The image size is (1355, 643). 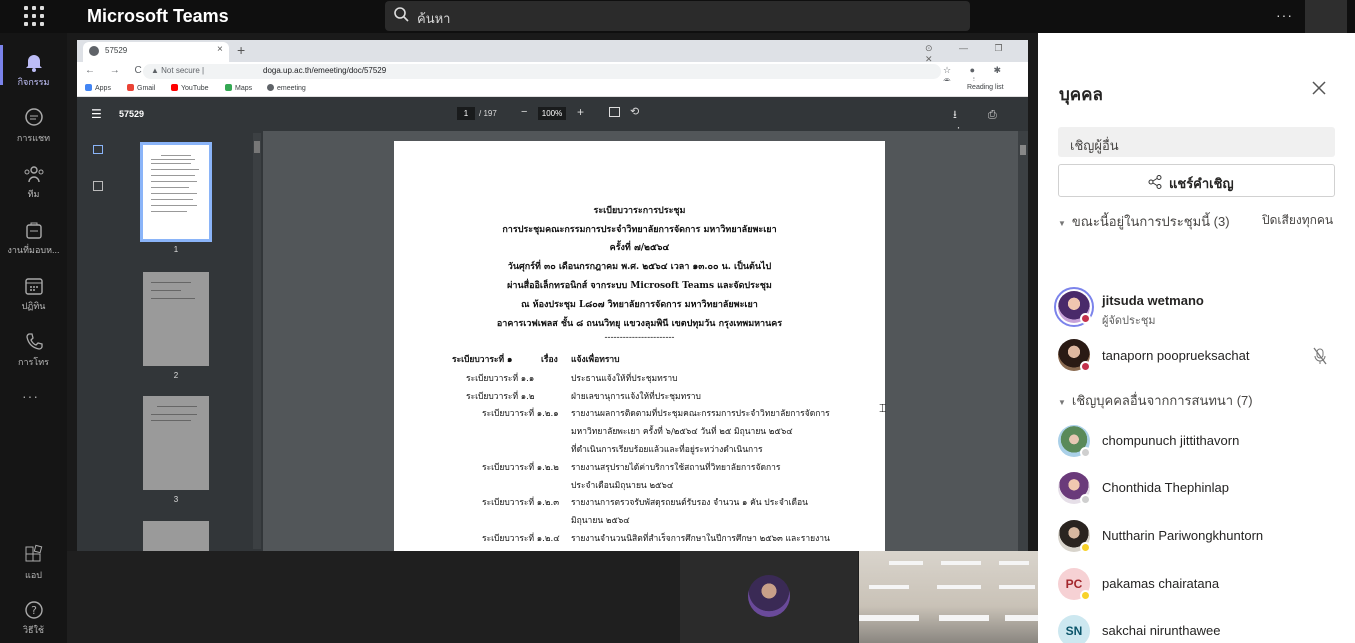 I want to click on rail-item-calls: การโทร, so click(x=33, y=352).